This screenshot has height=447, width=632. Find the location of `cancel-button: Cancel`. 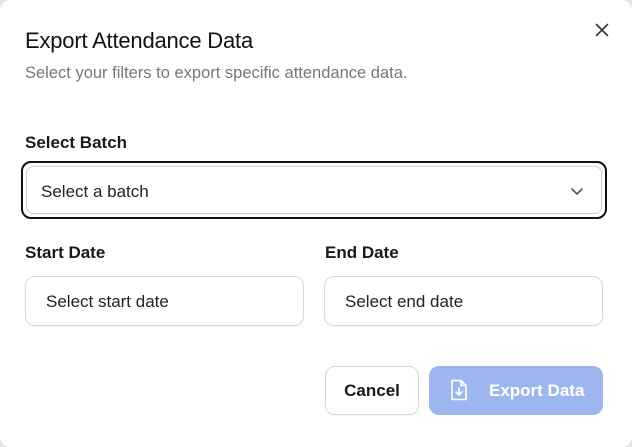

cancel-button: Cancel is located at coordinates (372, 390).